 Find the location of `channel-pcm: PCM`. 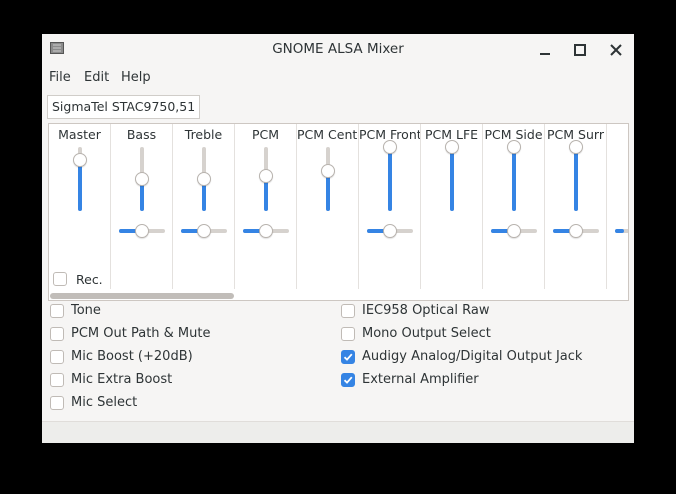

channel-pcm: PCM is located at coordinates (266, 206).